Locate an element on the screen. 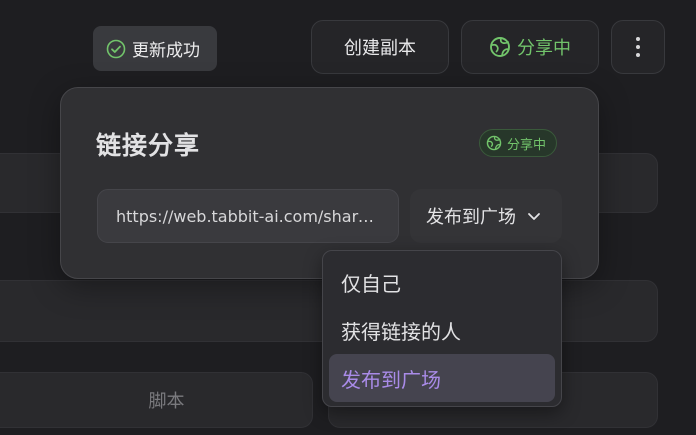 Image resolution: width=696 pixels, height=435 pixels. create-copy-label: 创建副本 is located at coordinates (380, 48).